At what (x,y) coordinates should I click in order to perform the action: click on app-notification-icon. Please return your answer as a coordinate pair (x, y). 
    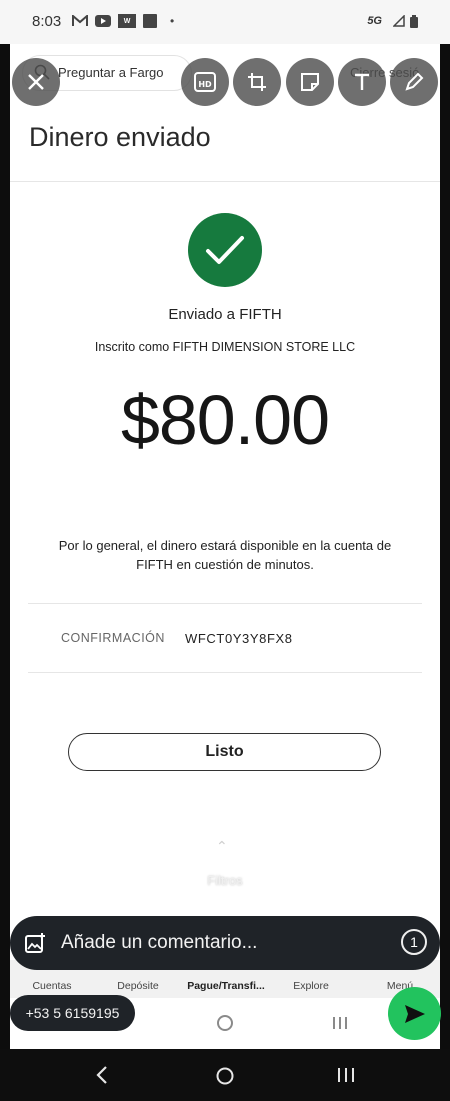
    Looking at the image, I should click on (150, 21).